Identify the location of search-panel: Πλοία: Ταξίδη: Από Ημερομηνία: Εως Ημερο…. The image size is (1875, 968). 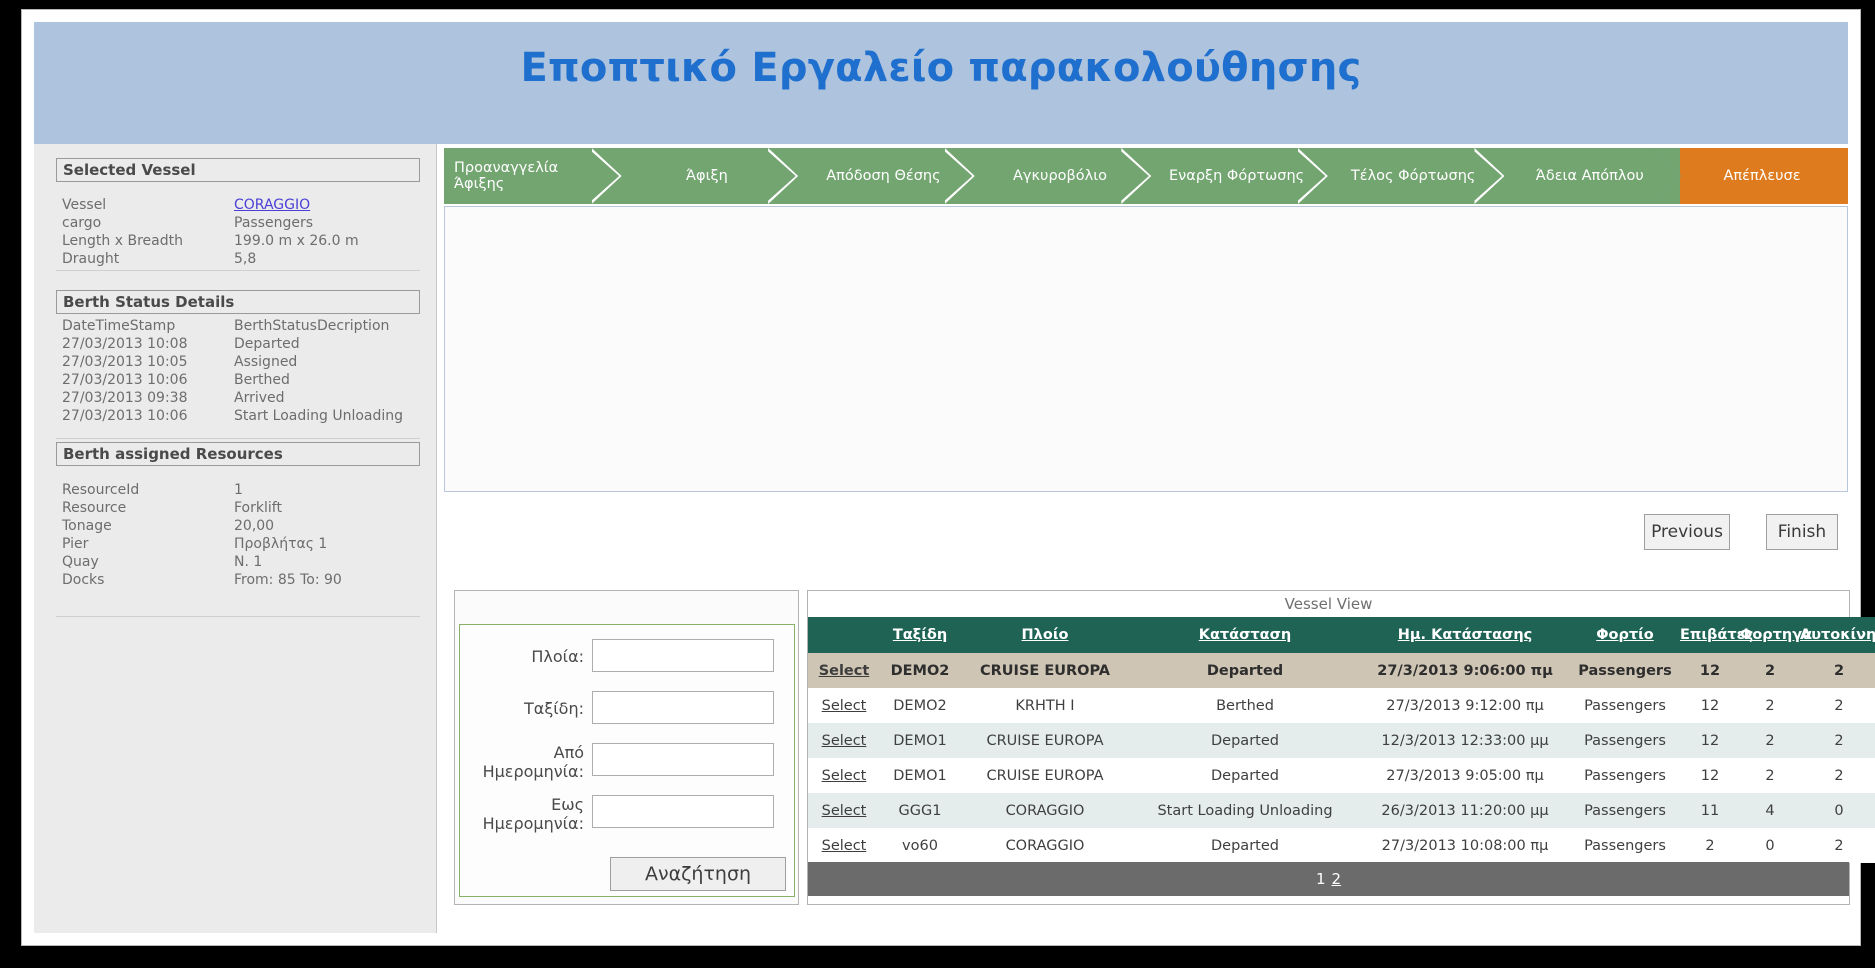
(626, 747).